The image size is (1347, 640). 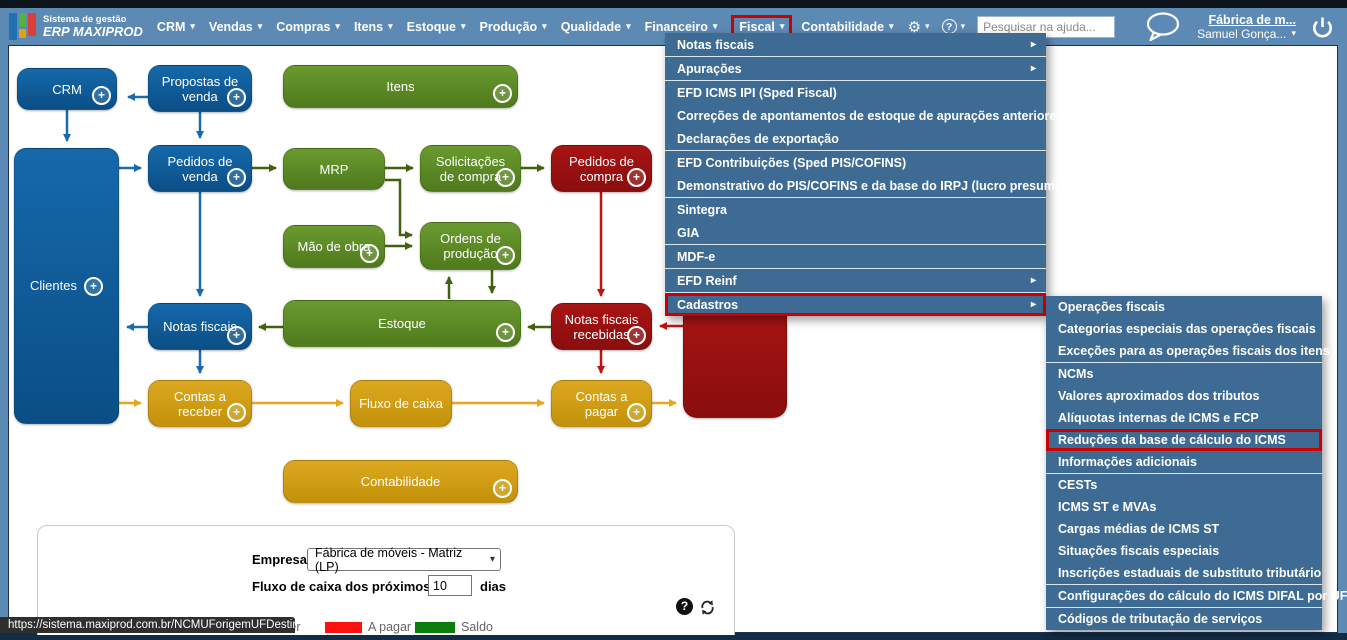 What do you see at coordinates (470, 168) in the screenshot?
I see `flow-box-solicitacoes-de-compra: Solicitações de compra +` at bounding box center [470, 168].